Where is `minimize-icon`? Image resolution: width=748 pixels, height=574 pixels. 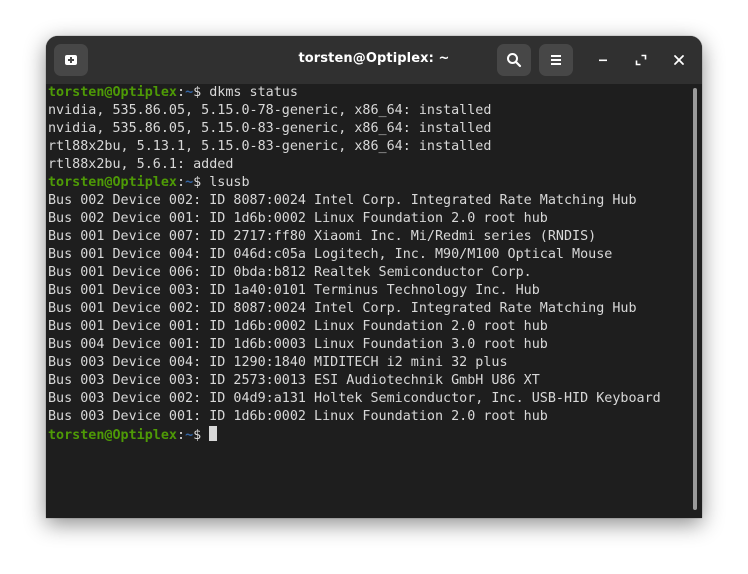 minimize-icon is located at coordinates (603, 60).